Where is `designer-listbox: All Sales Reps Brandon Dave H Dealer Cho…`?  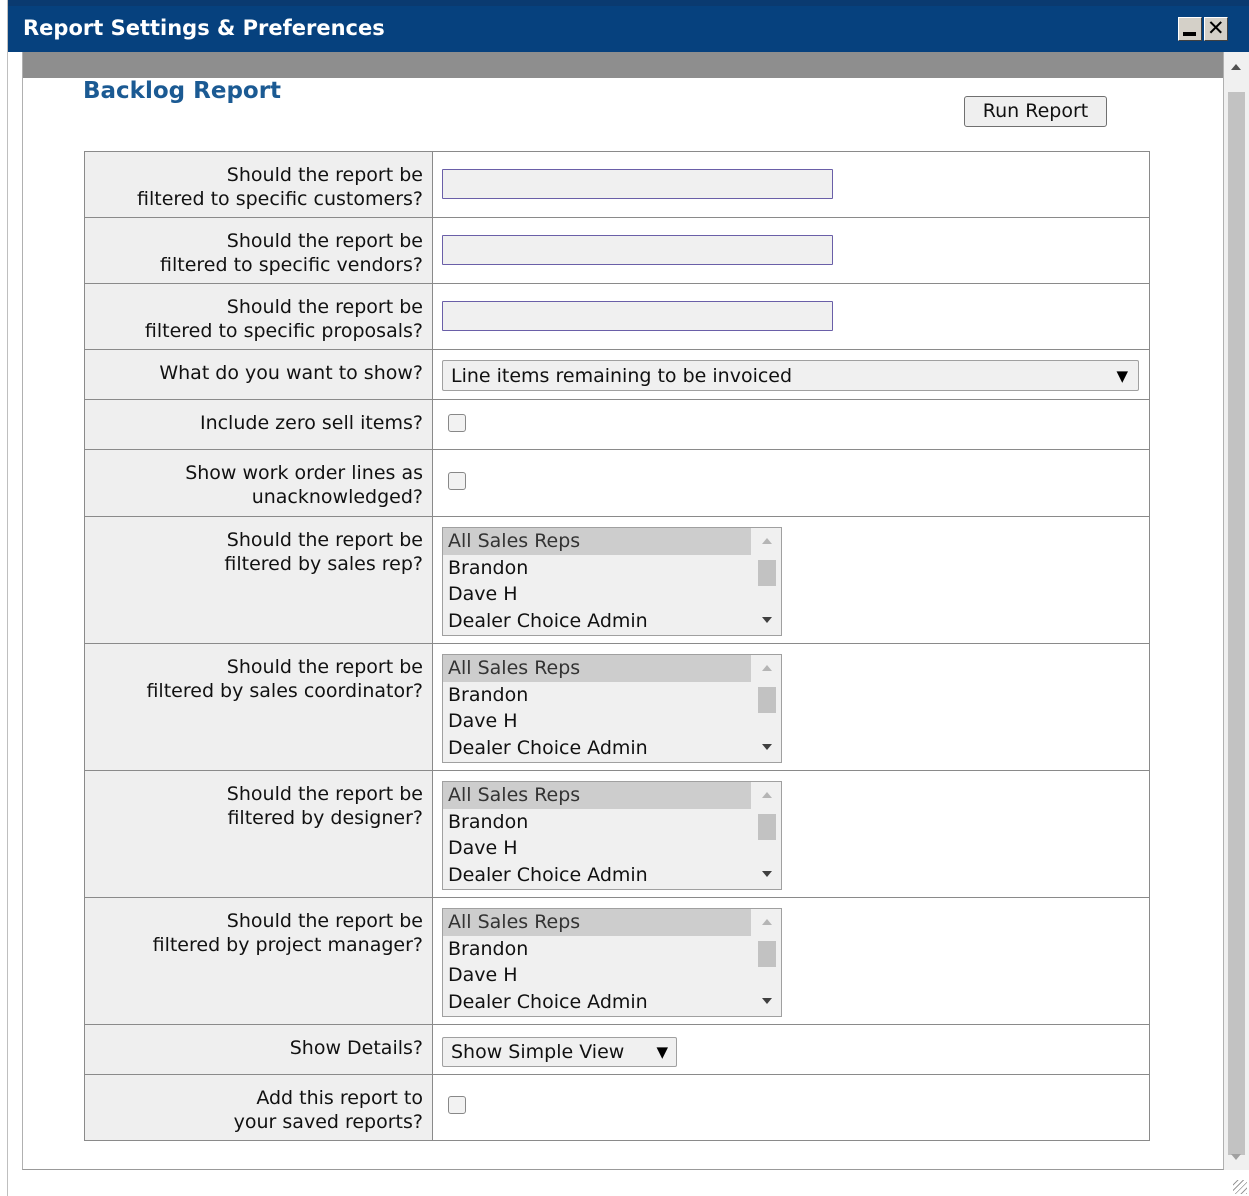
designer-listbox: All Sales Reps Brandon Dave H Dealer Cho… is located at coordinates (612, 835).